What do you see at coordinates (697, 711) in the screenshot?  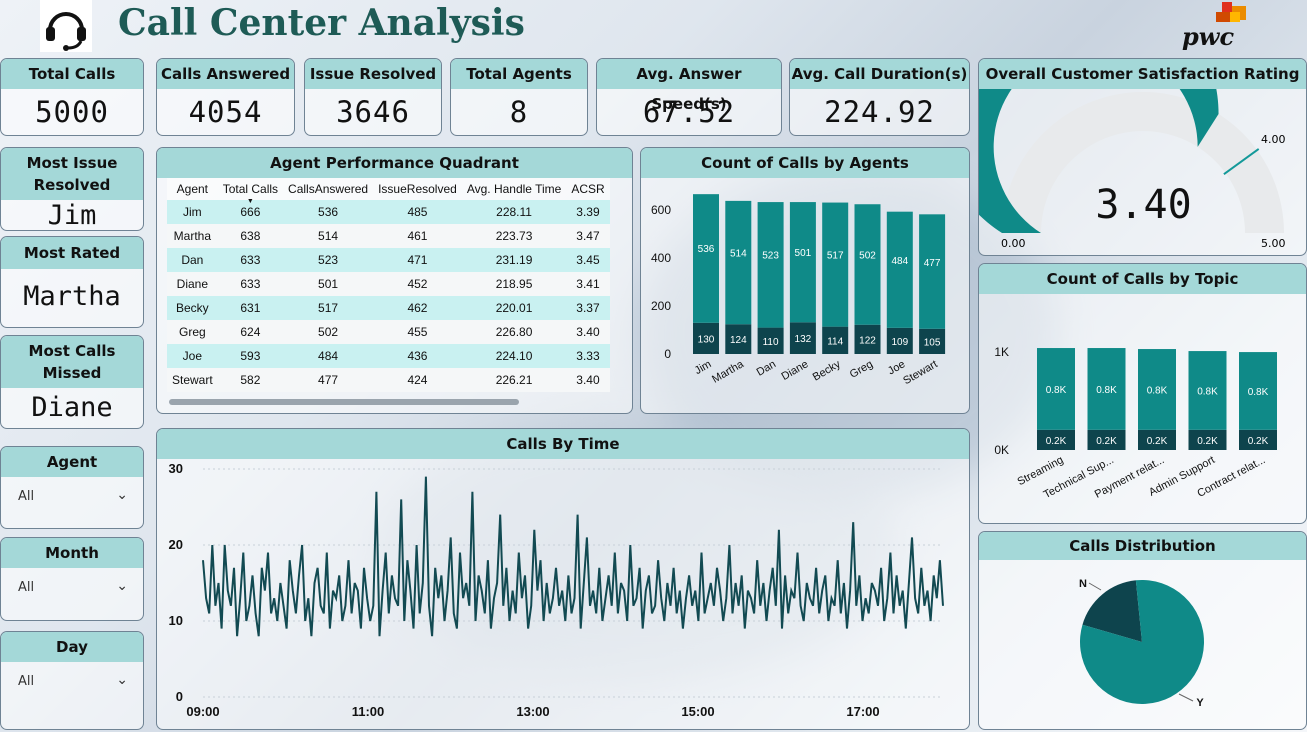 I see `x-tick-label: 15:00` at bounding box center [697, 711].